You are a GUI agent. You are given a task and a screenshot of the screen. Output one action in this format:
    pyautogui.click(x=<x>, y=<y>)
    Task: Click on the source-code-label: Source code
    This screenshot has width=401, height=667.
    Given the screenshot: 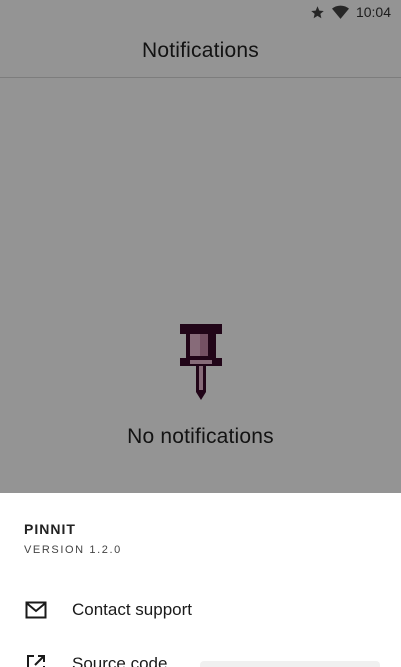 What is the action you would take?
    pyautogui.click(x=120, y=660)
    